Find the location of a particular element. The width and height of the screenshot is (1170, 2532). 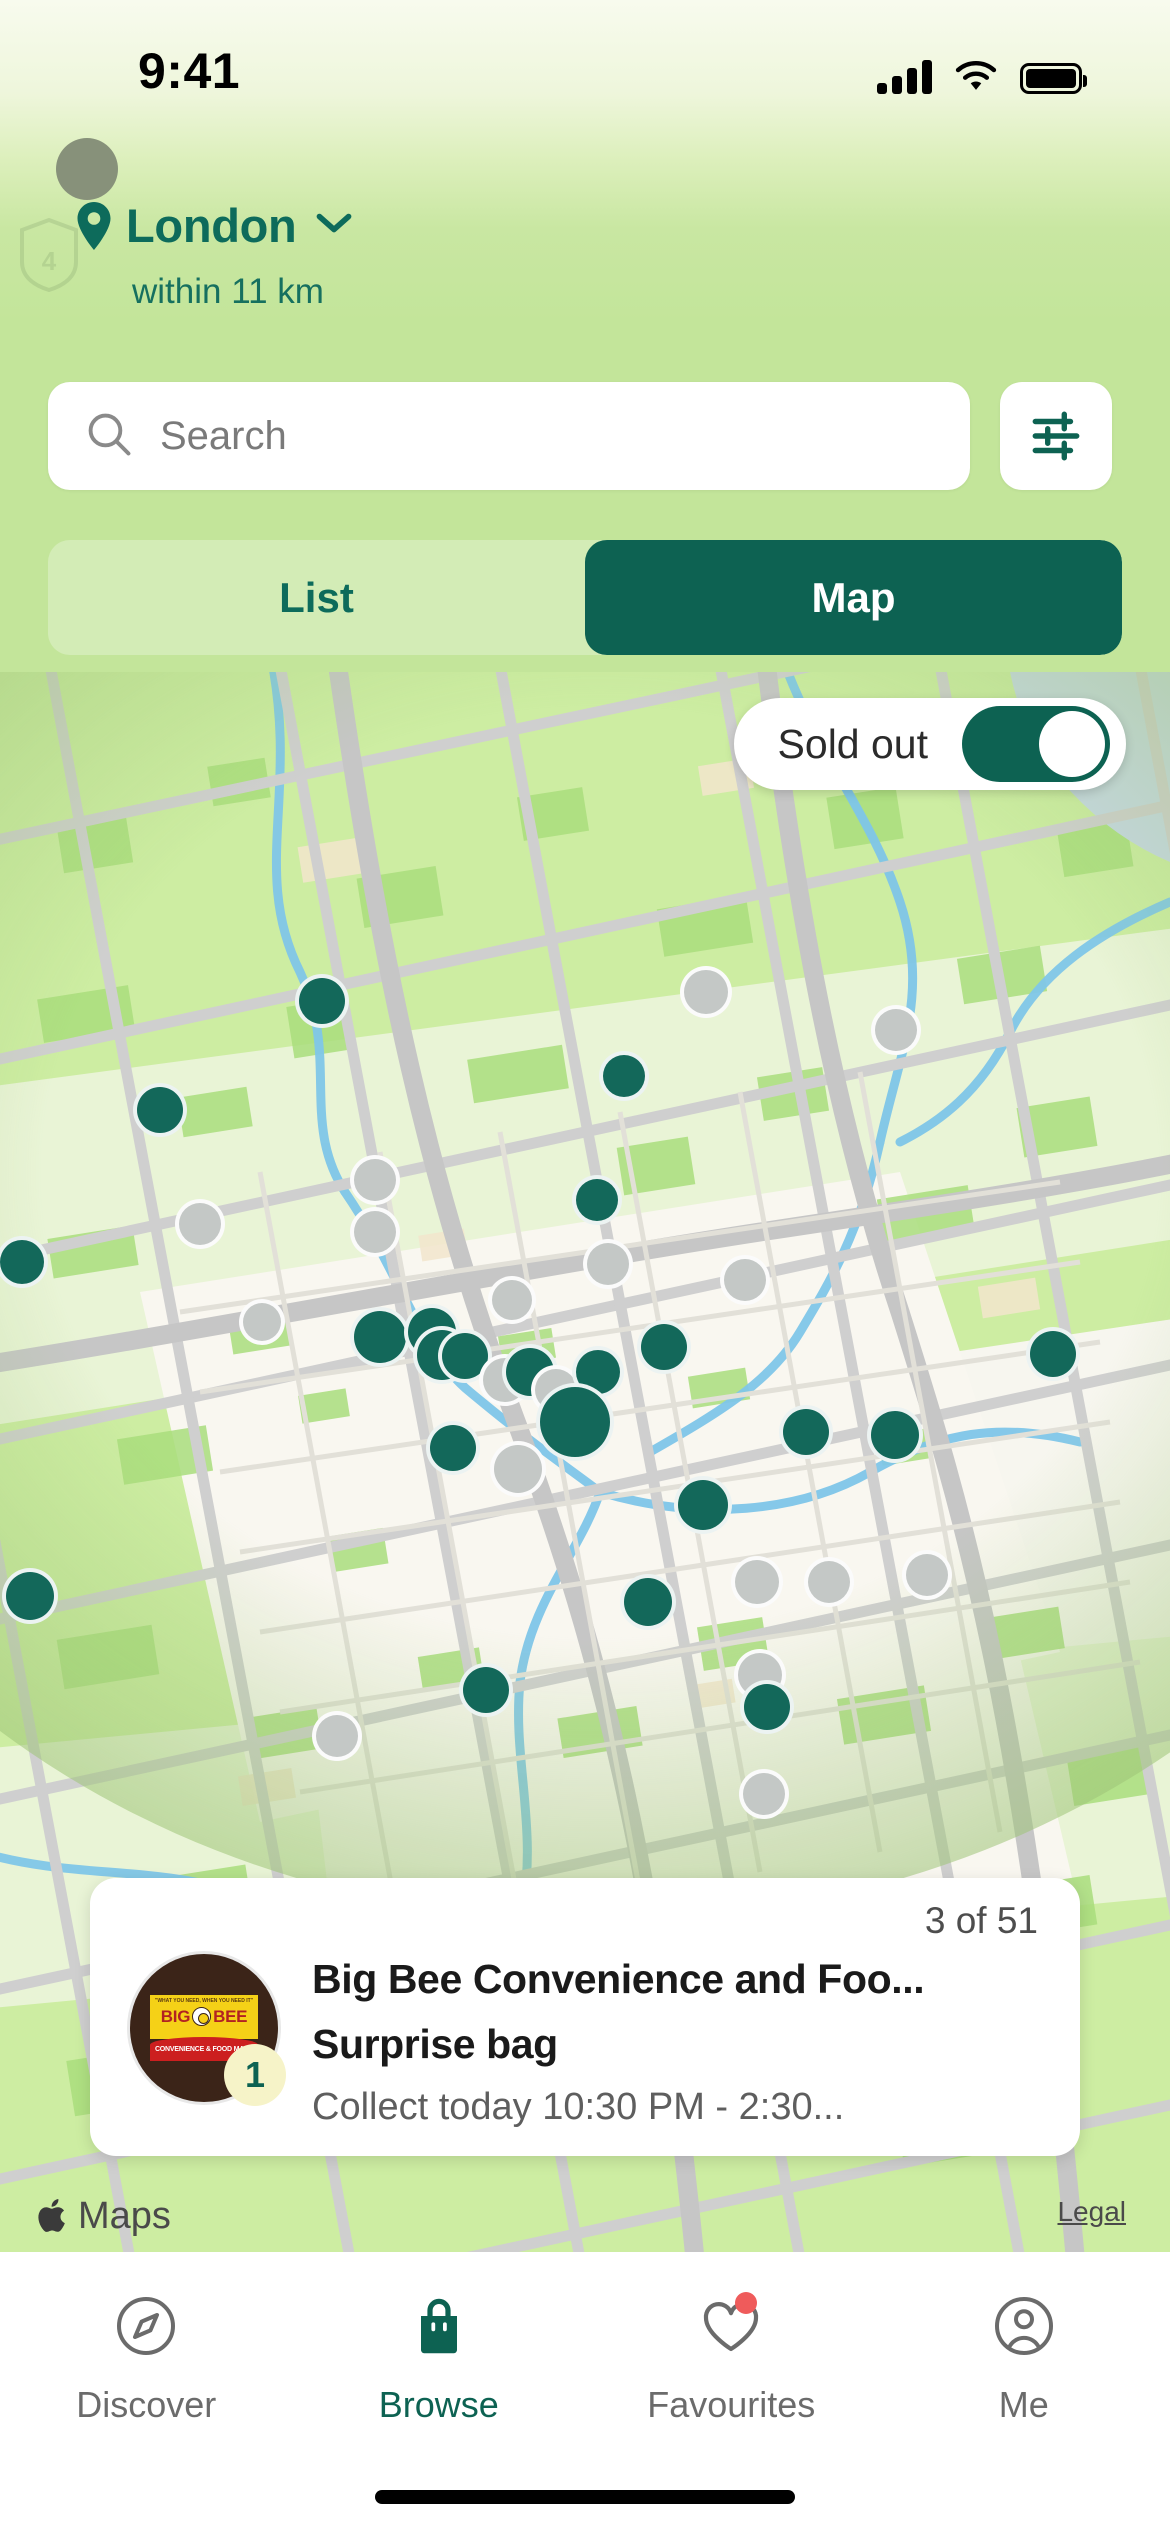

tab-favourites: Favourites is located at coordinates (731, 2359).